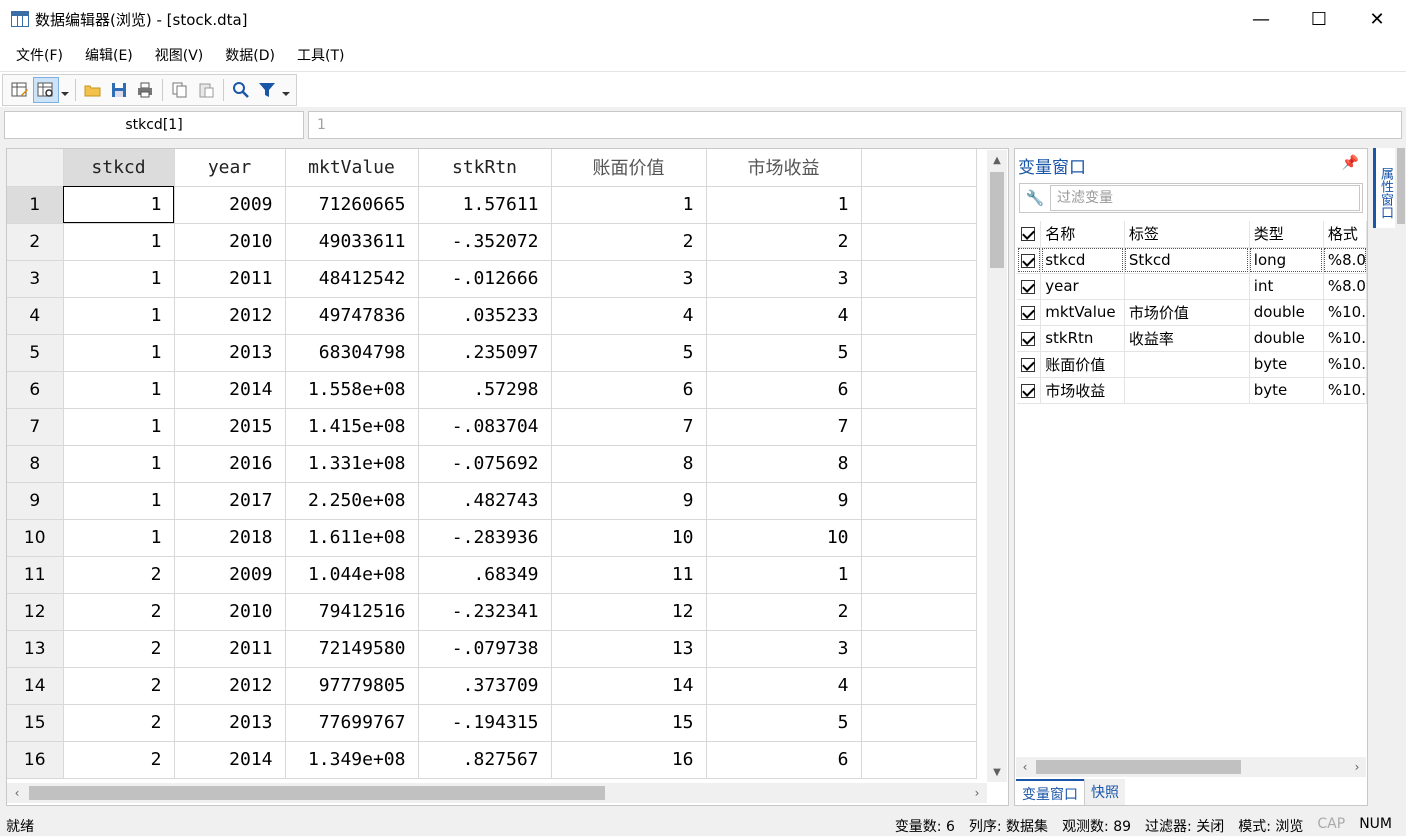  I want to click on data-cell: -.079738, so click(485, 649).